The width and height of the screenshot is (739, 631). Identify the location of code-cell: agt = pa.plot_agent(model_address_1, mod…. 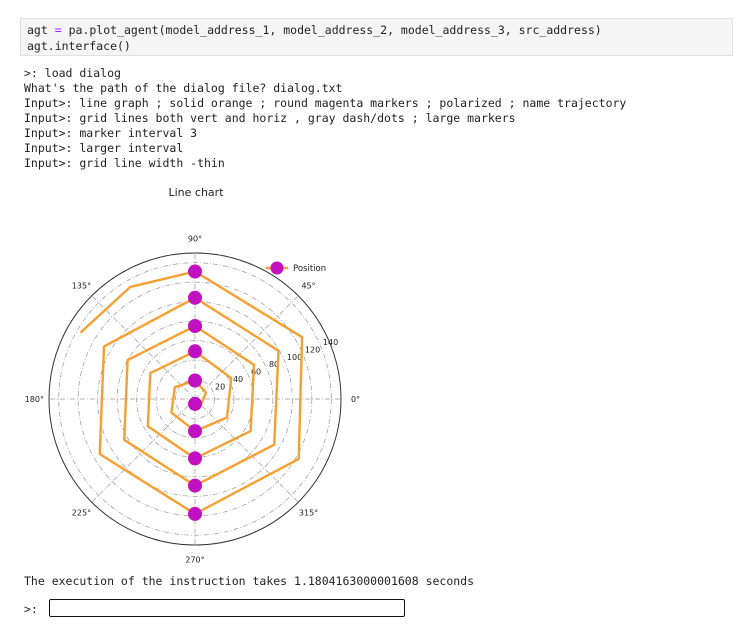
(376, 37).